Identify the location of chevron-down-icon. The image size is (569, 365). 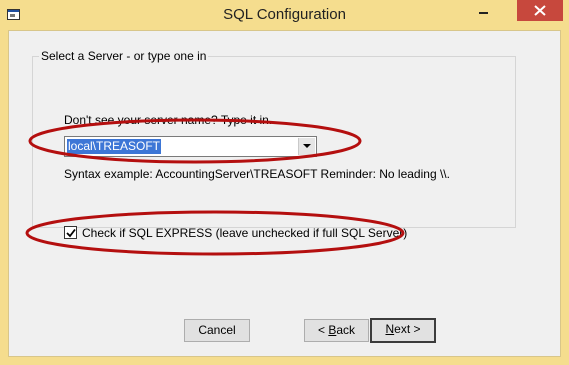
(307, 146).